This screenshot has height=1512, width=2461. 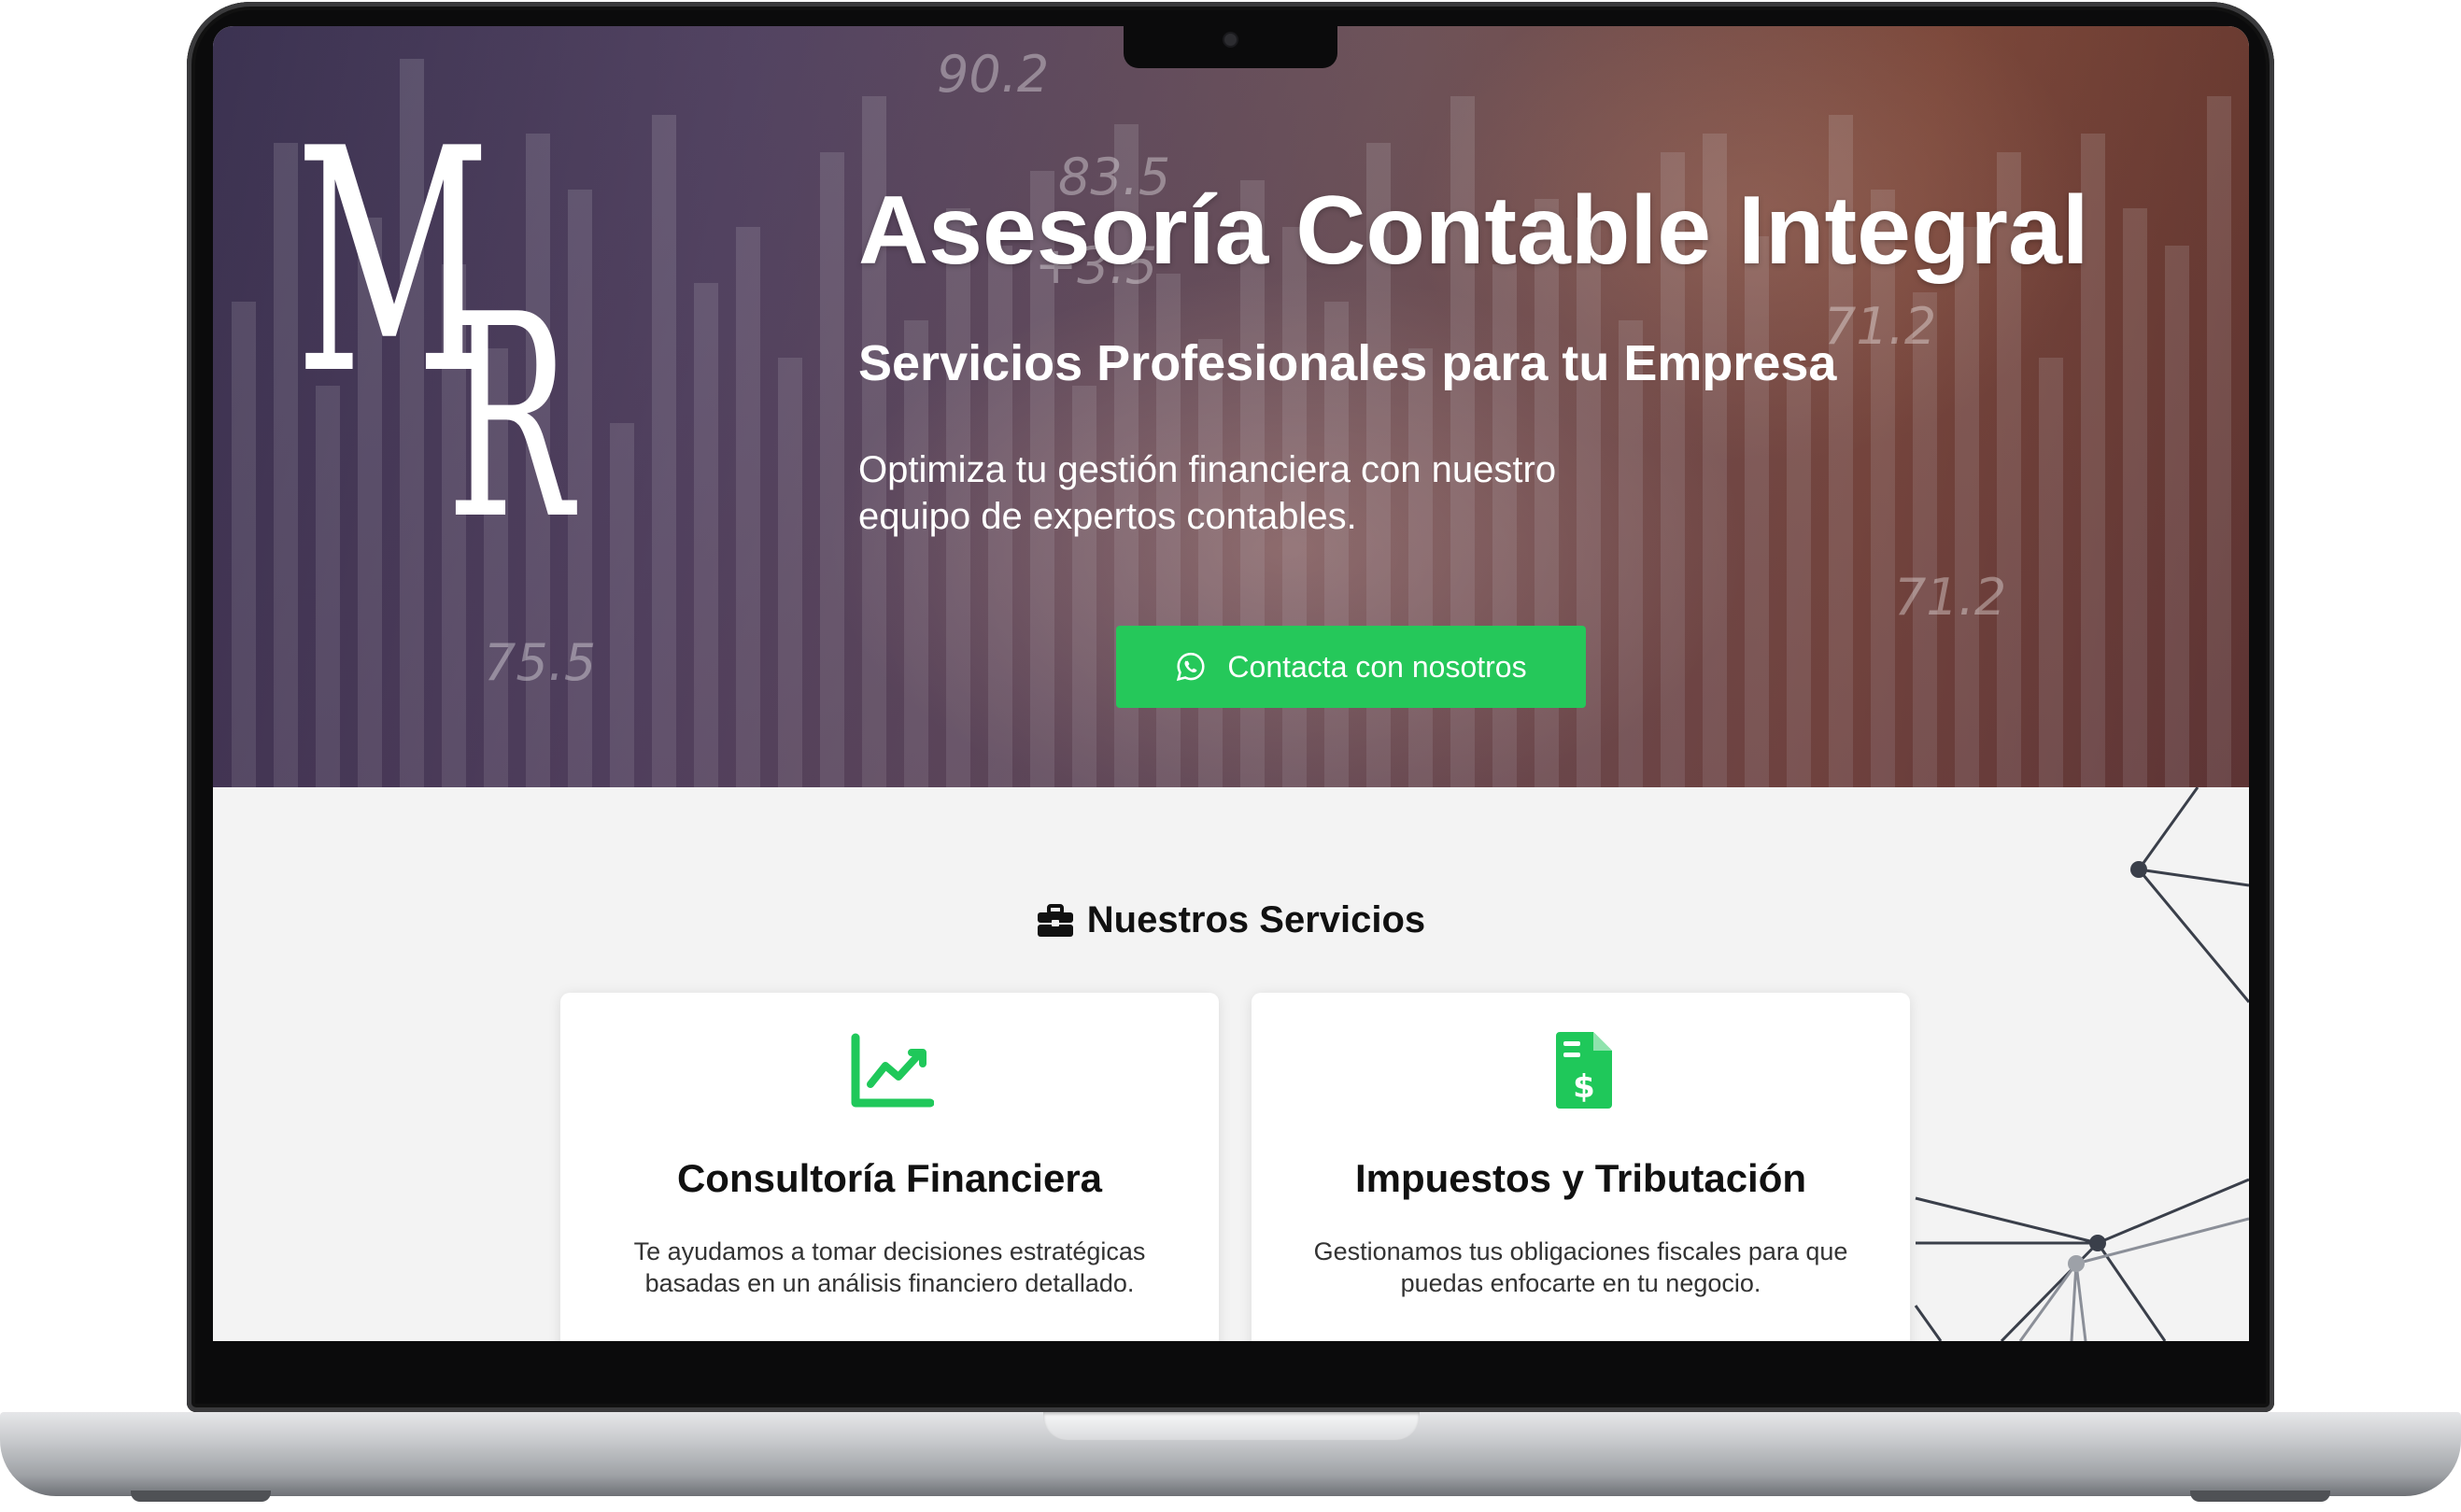 I want to click on services-heading-label: Nuestros Servicios, so click(x=1256, y=919).